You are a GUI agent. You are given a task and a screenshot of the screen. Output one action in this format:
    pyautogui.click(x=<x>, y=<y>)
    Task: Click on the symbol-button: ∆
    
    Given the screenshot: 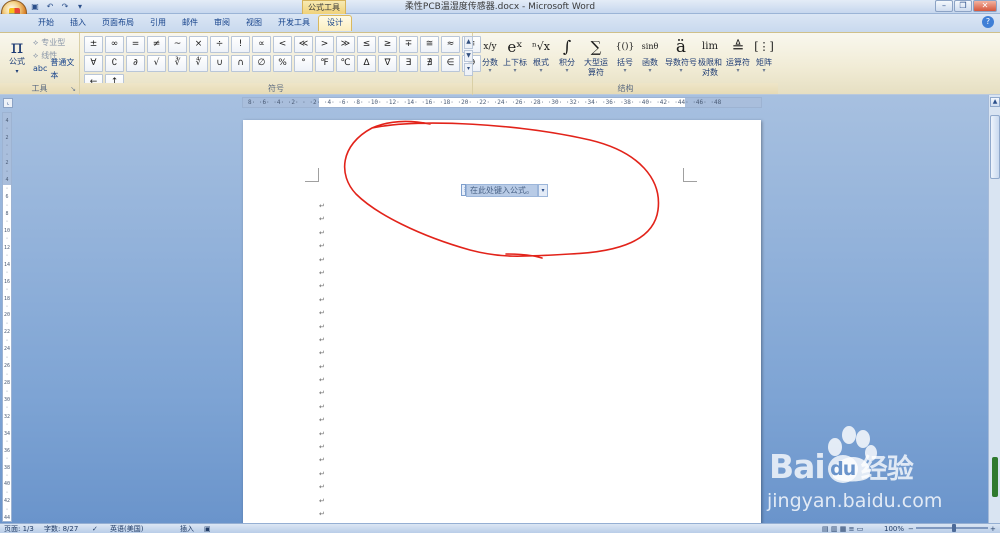 What is the action you would take?
    pyautogui.click(x=366, y=63)
    